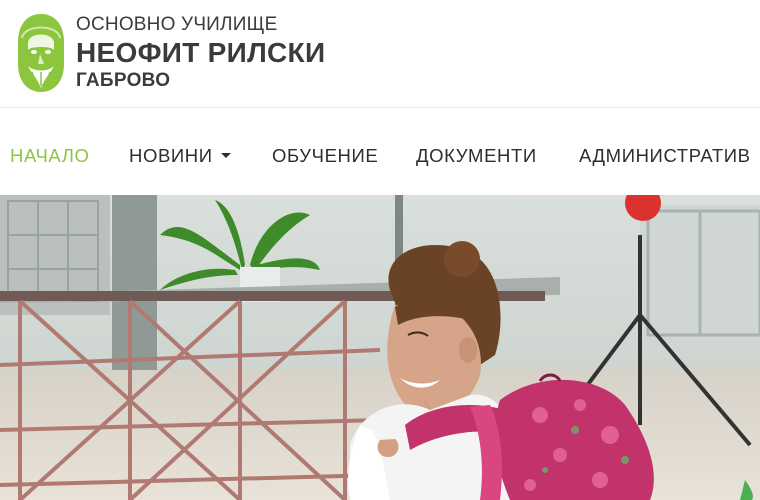  What do you see at coordinates (325, 156) in the screenshot?
I see `nav-item-education: ОБУЧЕНИЕ` at bounding box center [325, 156].